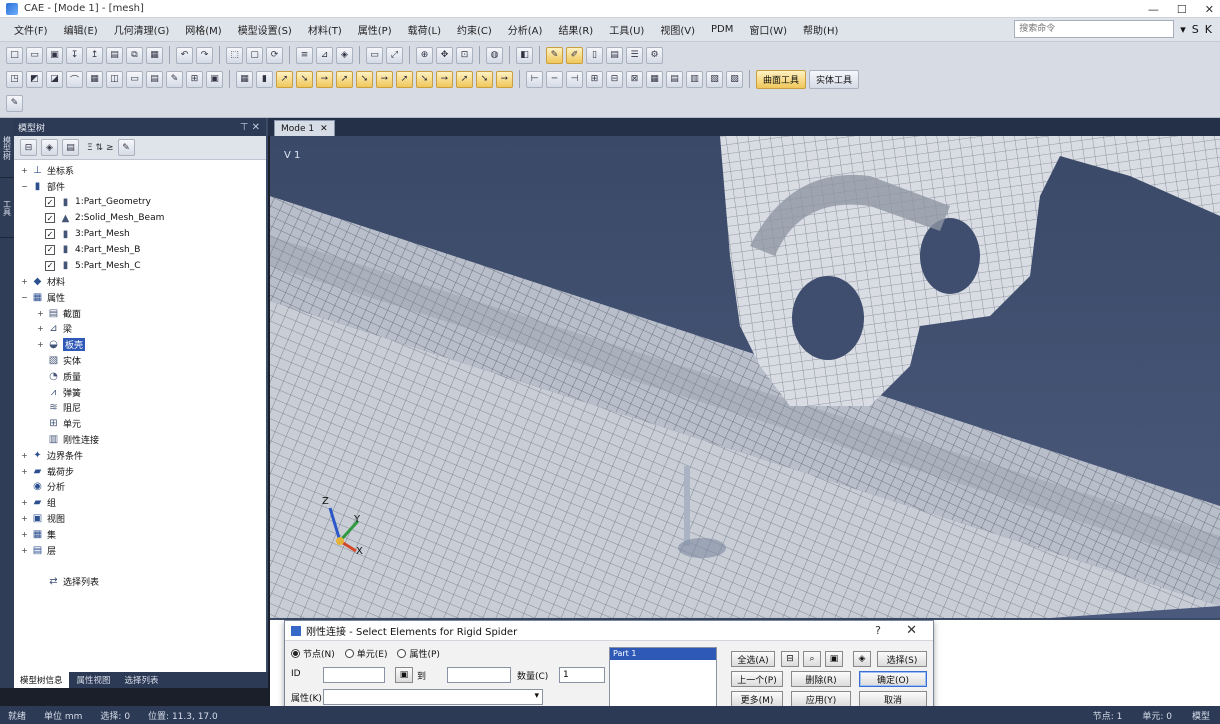 The width and height of the screenshot is (1220, 724). What do you see at coordinates (134, 79) in the screenshot?
I see `window-icon: ▭` at bounding box center [134, 79].